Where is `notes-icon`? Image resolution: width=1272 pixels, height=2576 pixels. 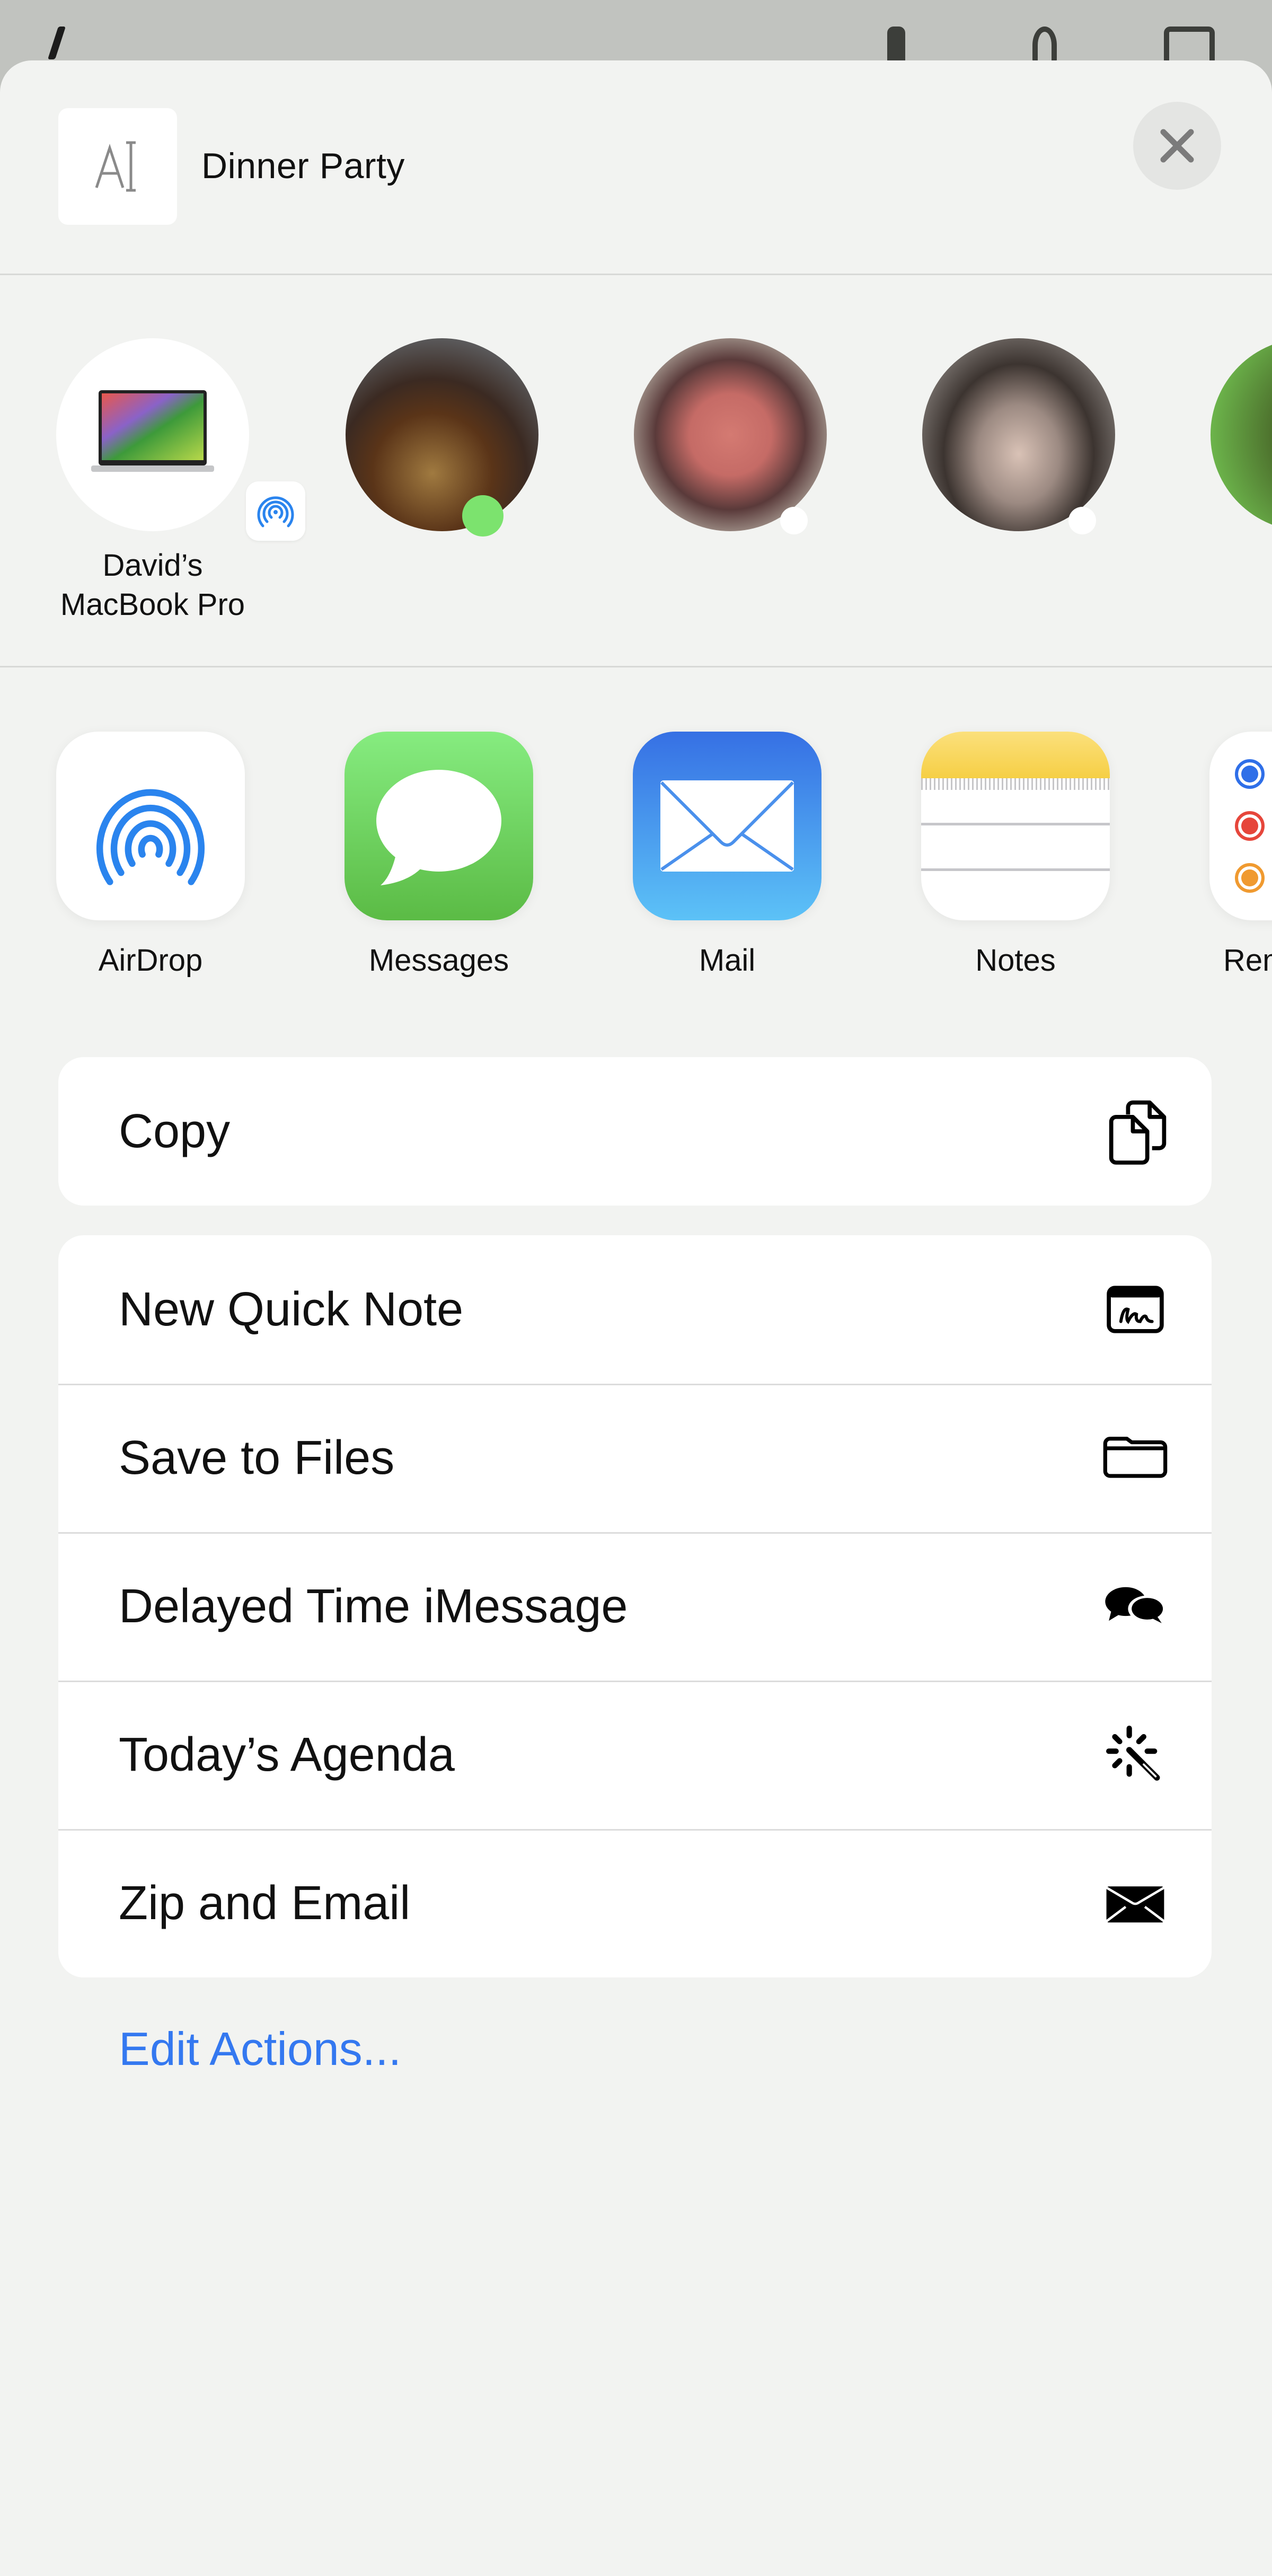 notes-icon is located at coordinates (1016, 826).